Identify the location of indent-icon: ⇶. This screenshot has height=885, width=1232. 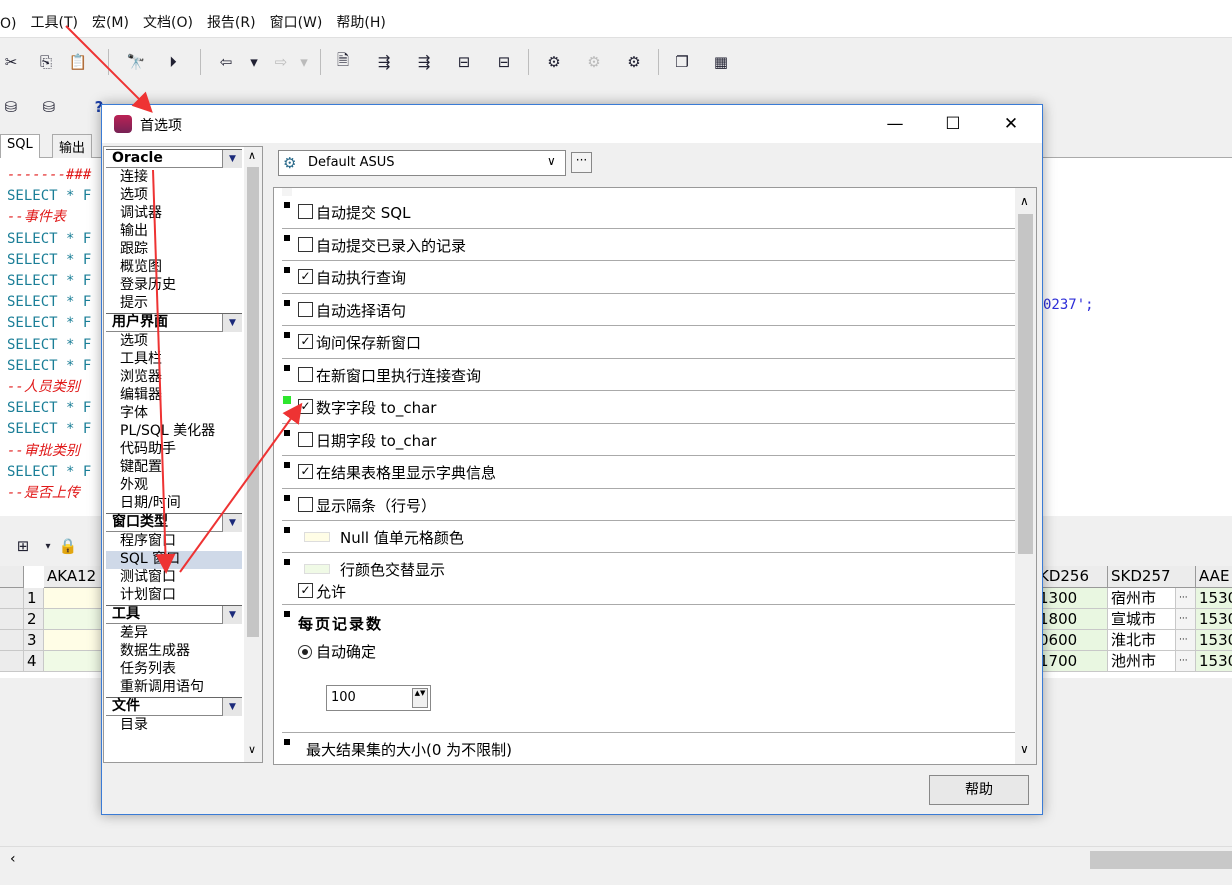
(384, 62).